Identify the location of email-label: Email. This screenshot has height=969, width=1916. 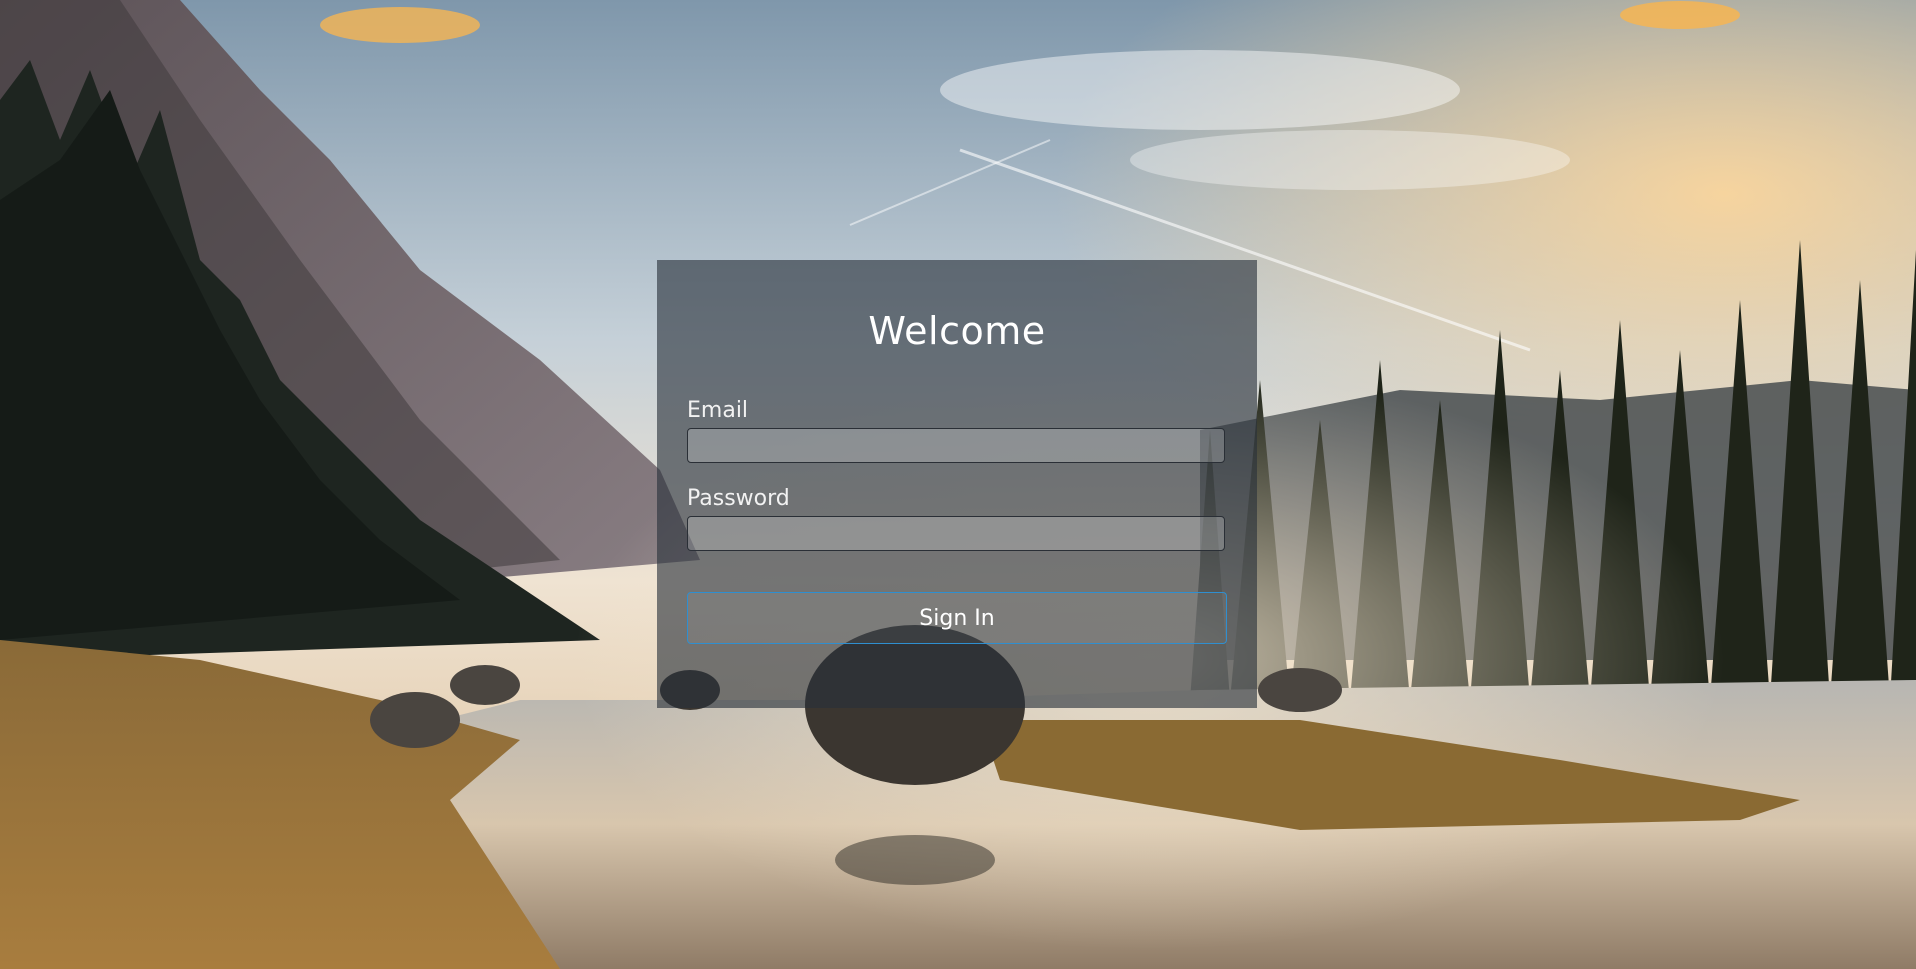
(718, 410).